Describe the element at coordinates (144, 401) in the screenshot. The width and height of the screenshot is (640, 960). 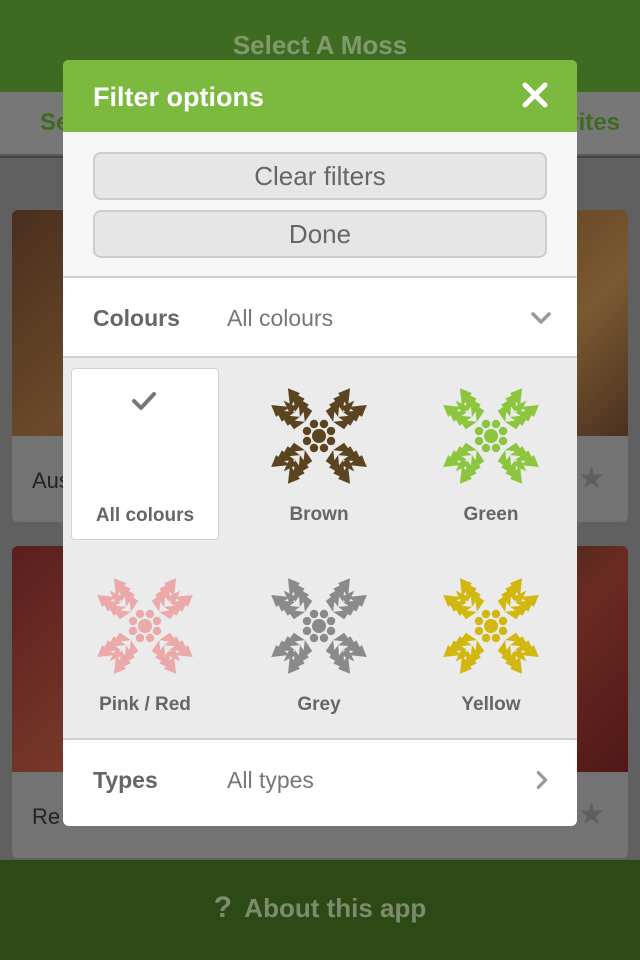
I see `checkmark-icon` at that location.